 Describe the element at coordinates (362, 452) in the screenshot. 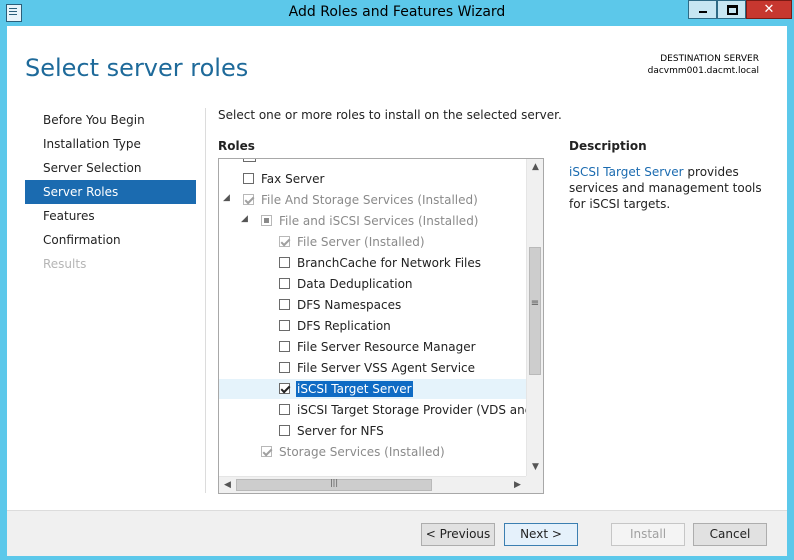

I see `role-label: Storage Services (Installed)` at that location.